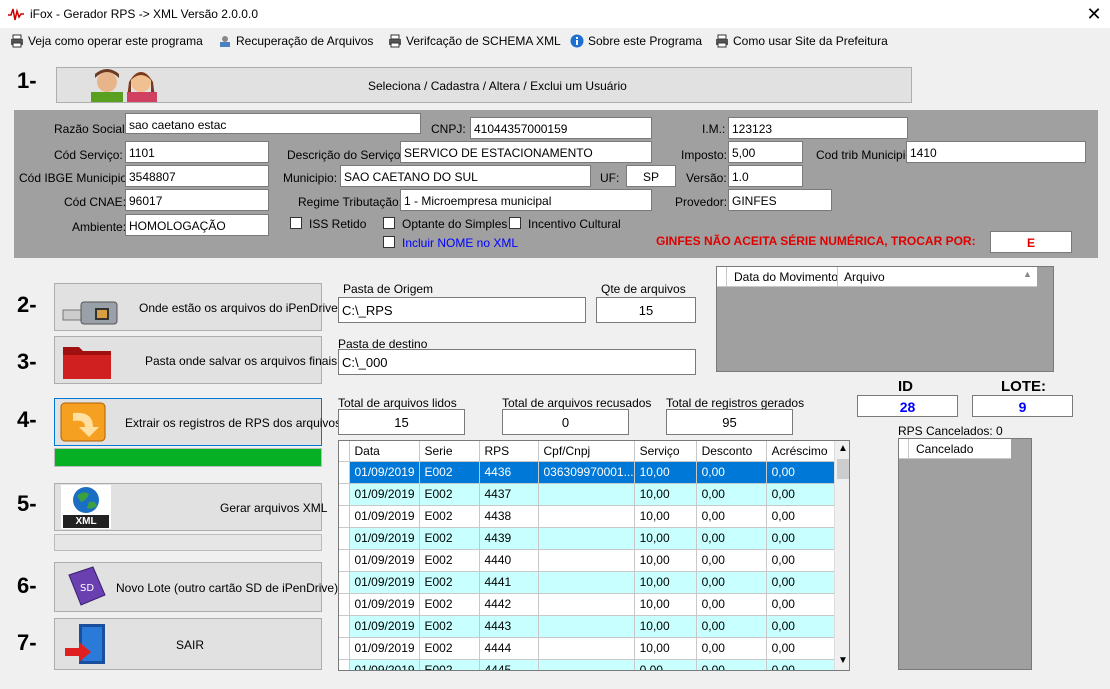 The width and height of the screenshot is (1110, 689). I want to click on cancelados-grid: Cancelado, so click(965, 554).